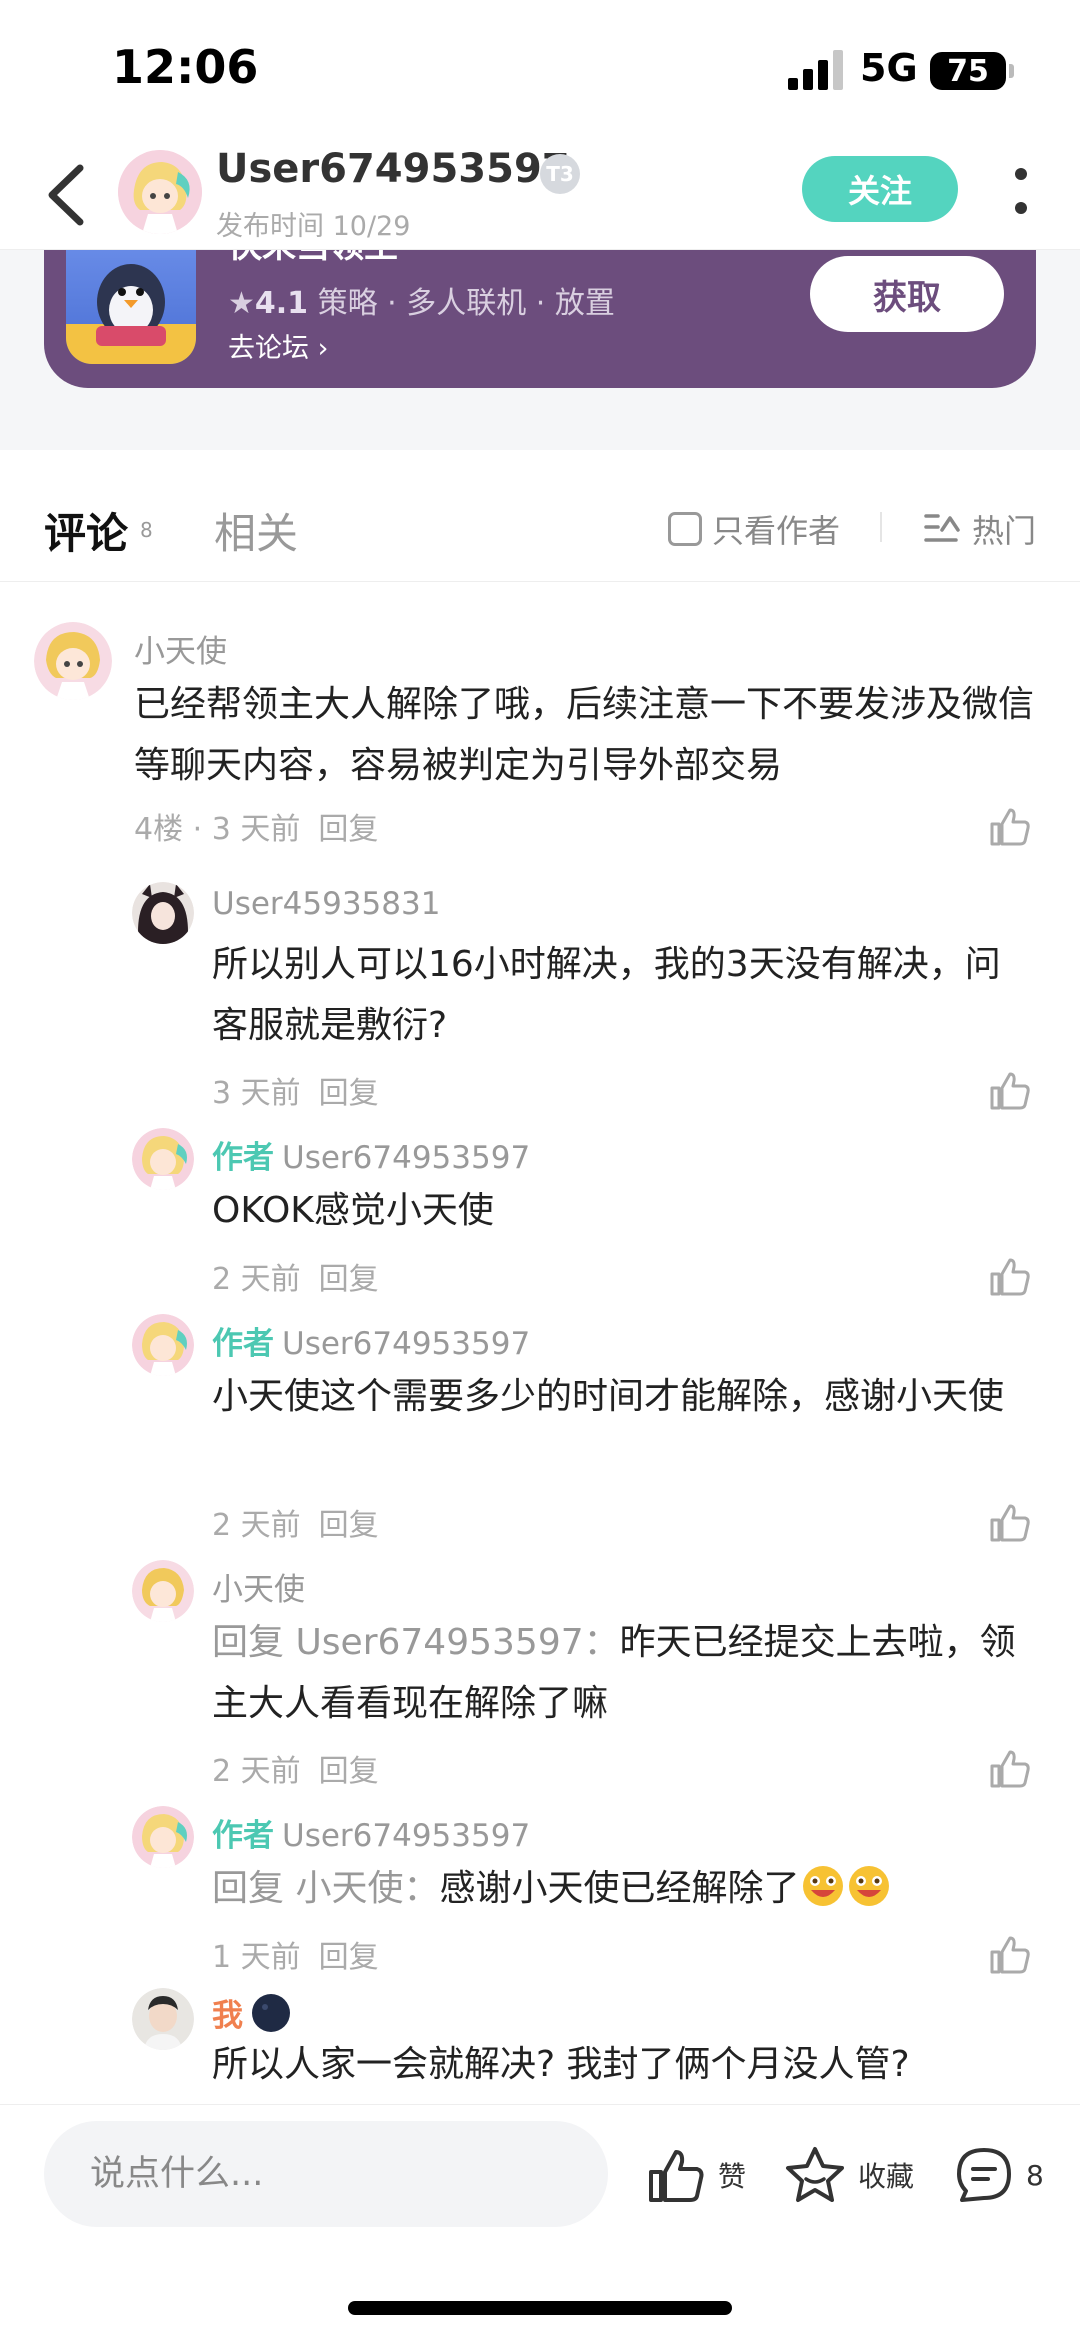 The image size is (1080, 2337). I want to click on comment-time: 3 天前, so click(256, 1093).